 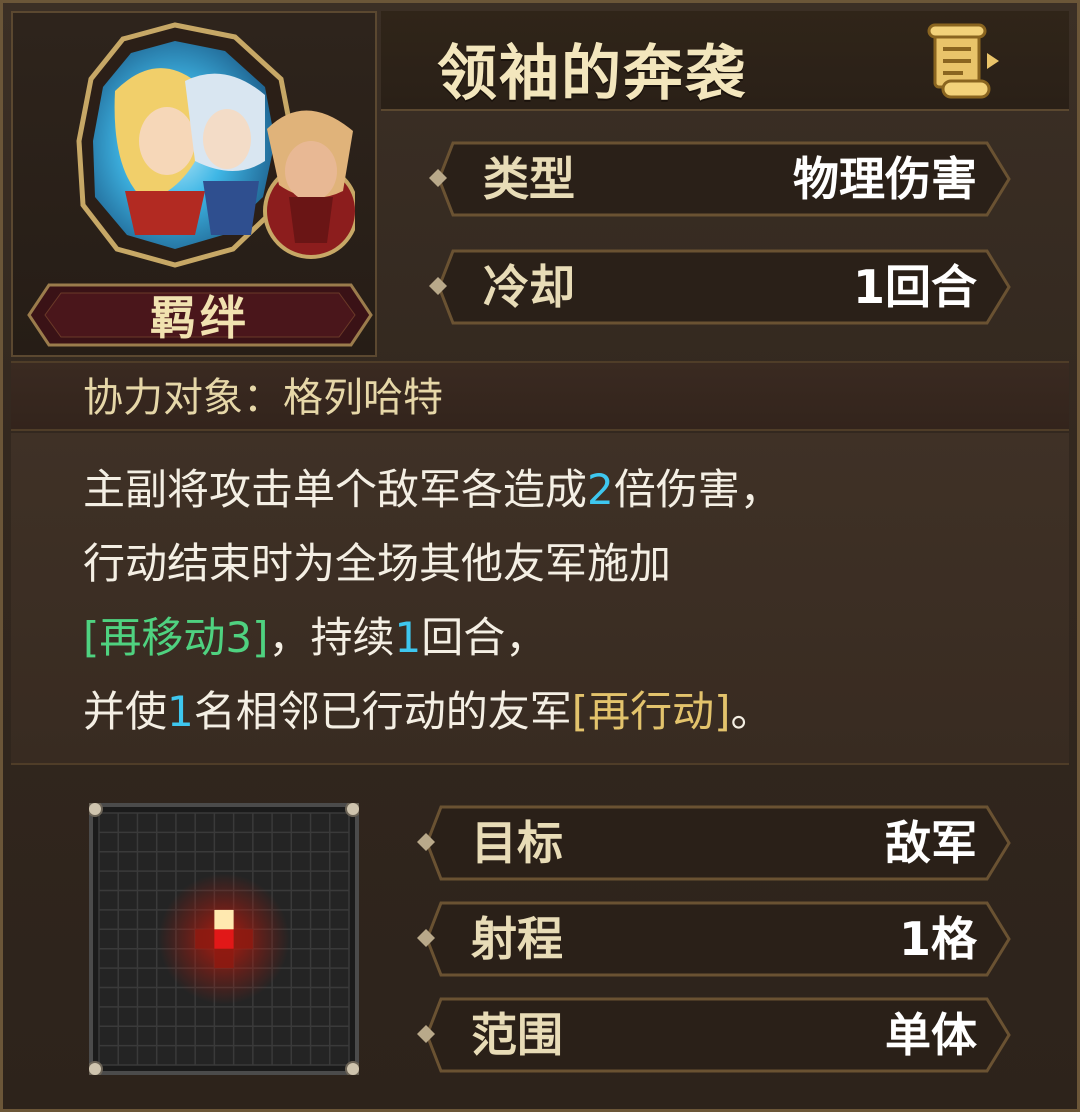 What do you see at coordinates (914, 287) in the screenshot?
I see `stat-value: 1回合` at bounding box center [914, 287].